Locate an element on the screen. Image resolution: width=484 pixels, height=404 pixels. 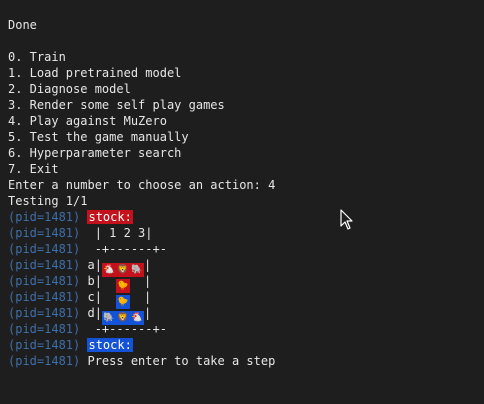
menu-item-train: 0. Train is located at coordinates (37, 57).